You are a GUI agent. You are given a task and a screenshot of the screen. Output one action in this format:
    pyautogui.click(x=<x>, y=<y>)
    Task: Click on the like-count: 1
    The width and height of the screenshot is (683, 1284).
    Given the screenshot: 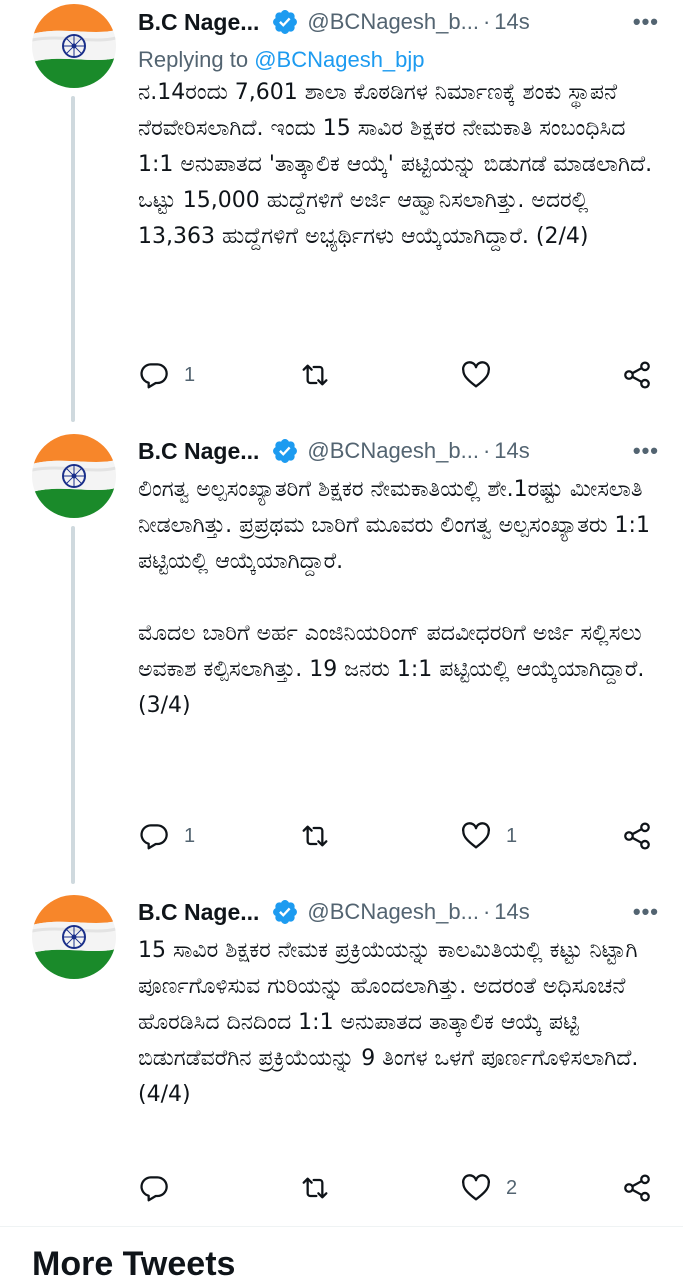 What is the action you would take?
    pyautogui.click(x=512, y=835)
    